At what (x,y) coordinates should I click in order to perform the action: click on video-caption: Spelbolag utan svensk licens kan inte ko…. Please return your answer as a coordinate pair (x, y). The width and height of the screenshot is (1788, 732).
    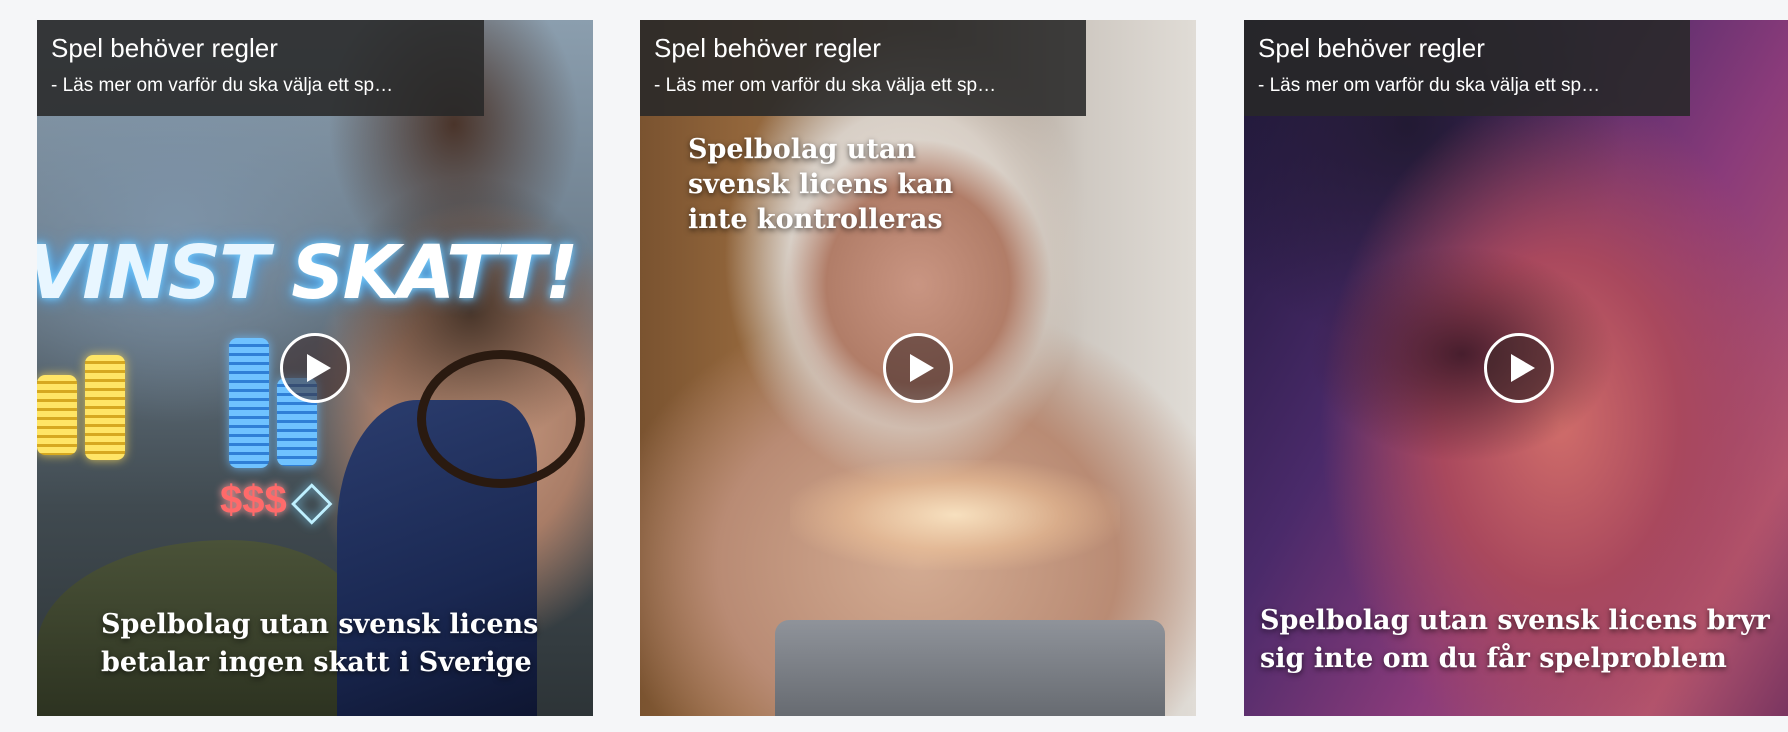
    Looking at the image, I should click on (820, 184).